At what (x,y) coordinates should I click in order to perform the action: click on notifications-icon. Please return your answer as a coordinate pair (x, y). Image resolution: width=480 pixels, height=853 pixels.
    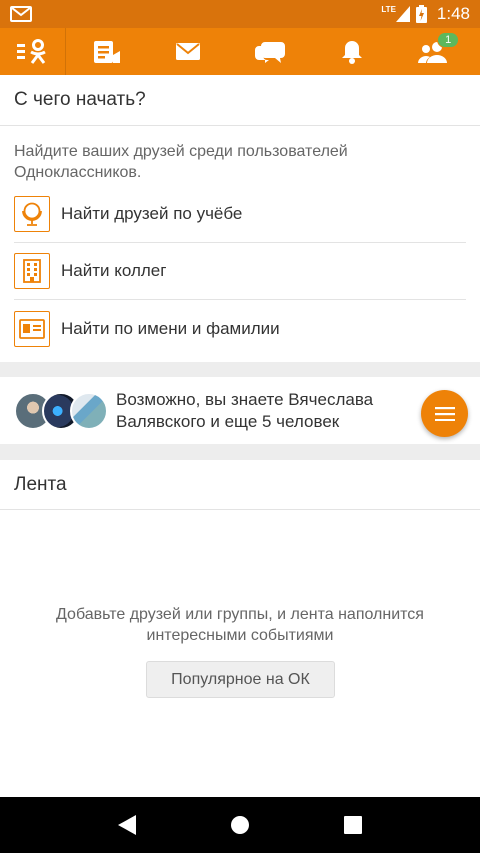
    Looking at the image, I should click on (351, 52).